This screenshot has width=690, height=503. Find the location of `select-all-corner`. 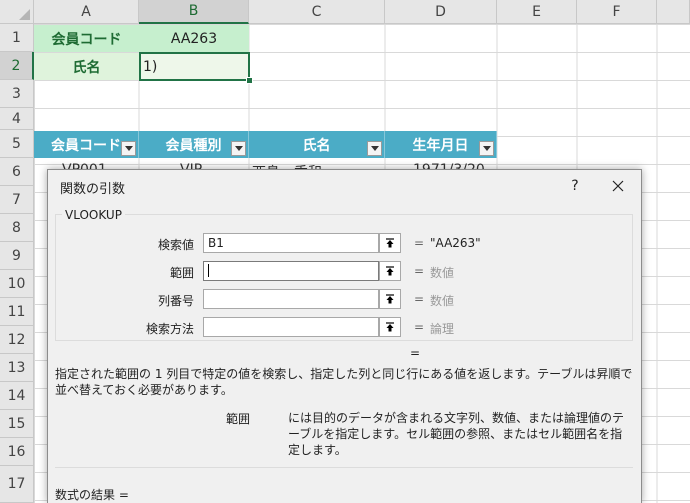

select-all-corner is located at coordinates (17, 12).